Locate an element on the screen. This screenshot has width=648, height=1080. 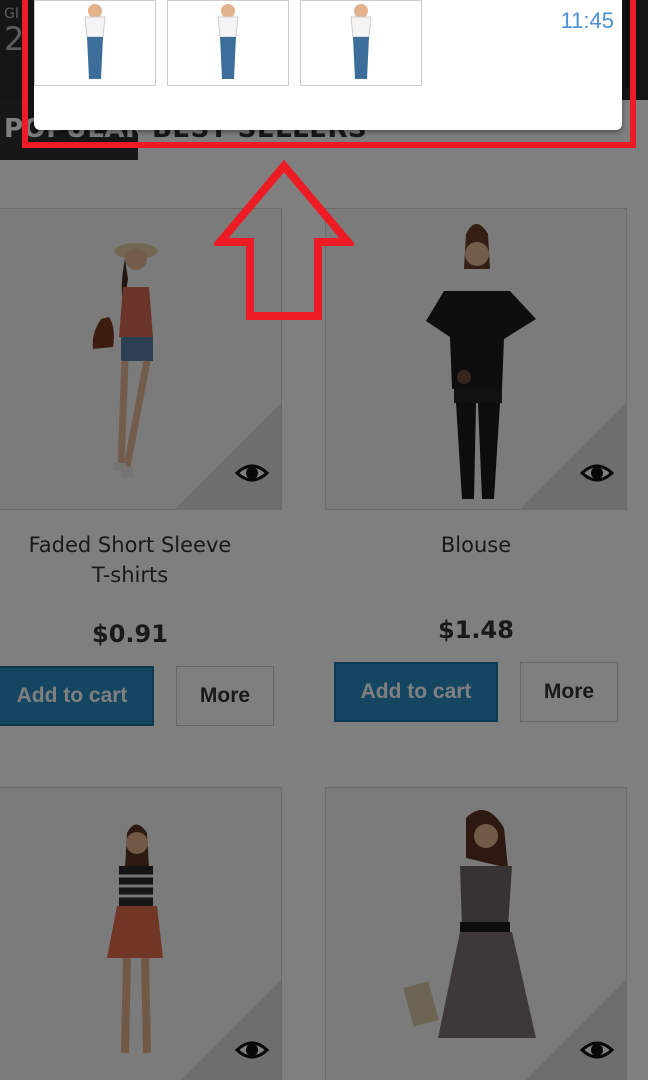
product-price: $1.48 is located at coordinates (476, 630).